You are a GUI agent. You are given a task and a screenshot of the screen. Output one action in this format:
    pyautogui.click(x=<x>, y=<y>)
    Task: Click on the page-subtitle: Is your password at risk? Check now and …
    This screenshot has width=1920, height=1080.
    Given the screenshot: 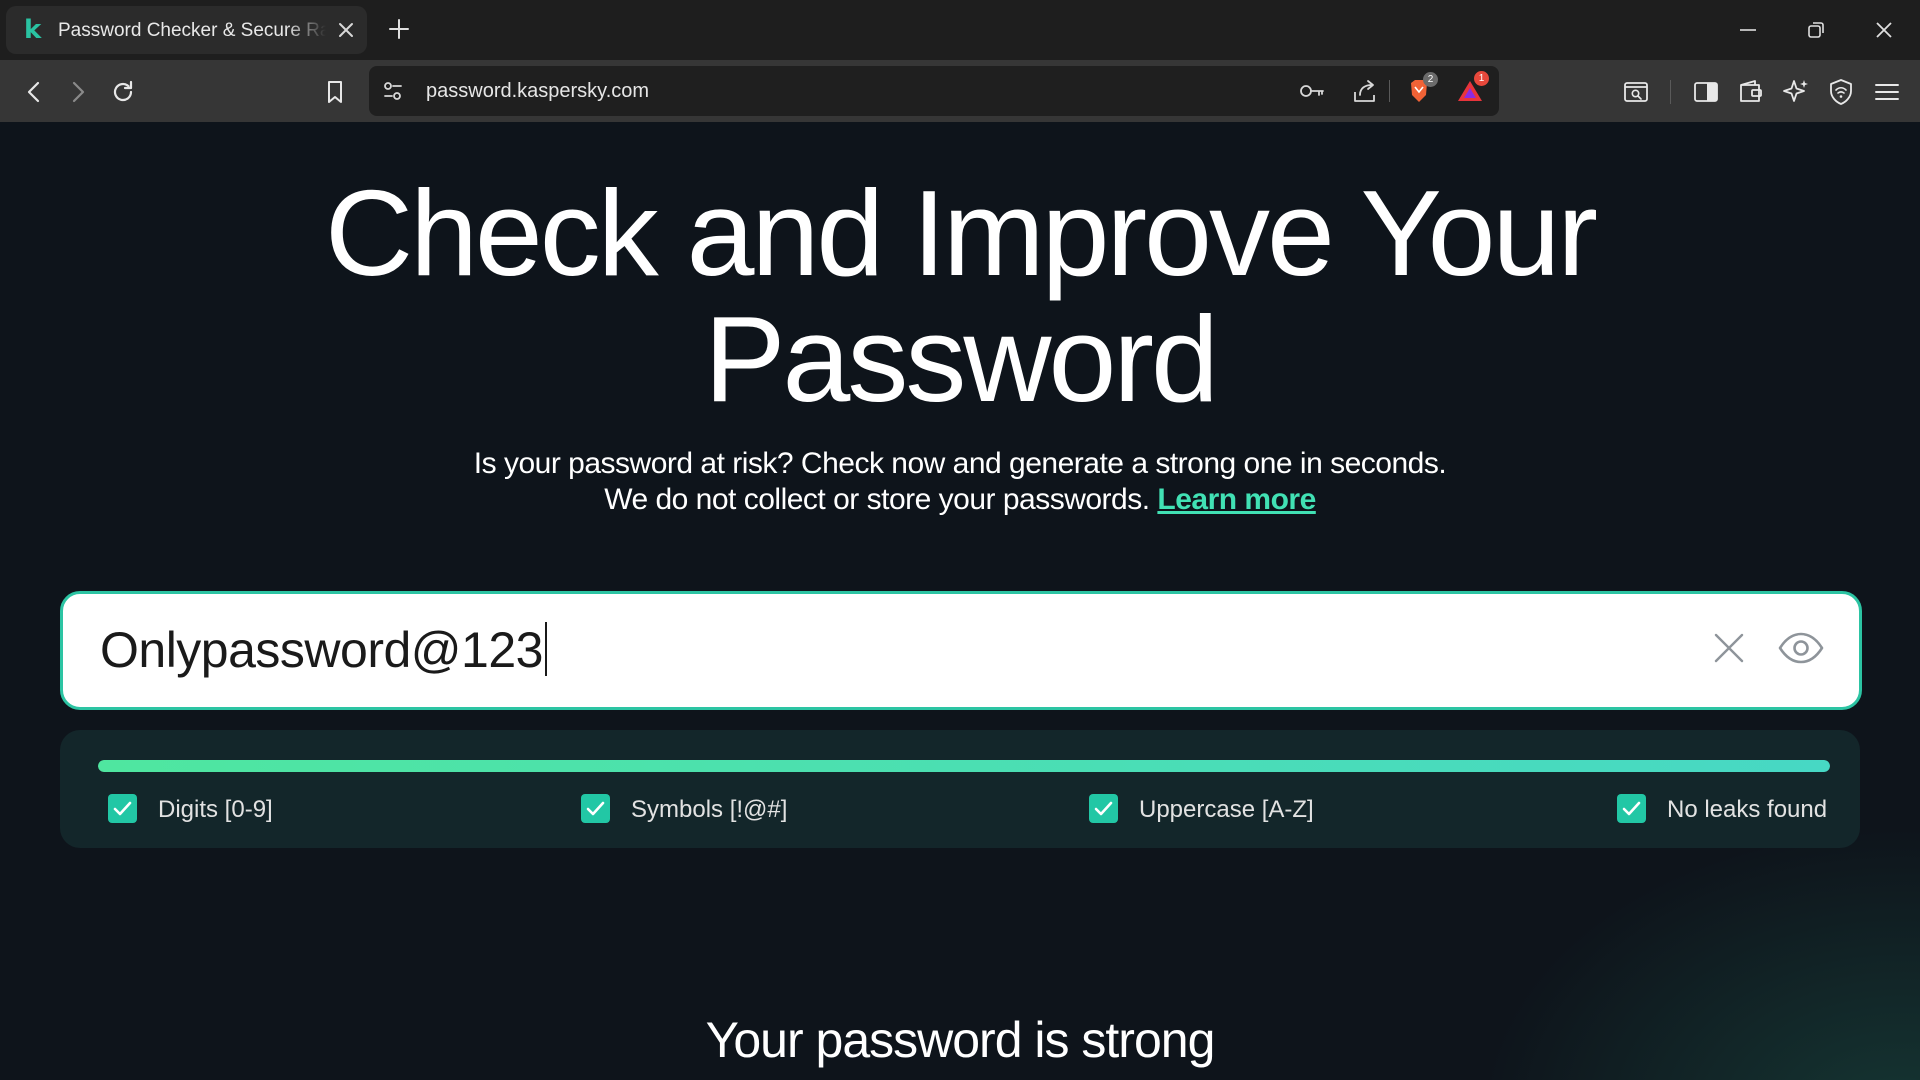 What is the action you would take?
    pyautogui.click(x=960, y=482)
    